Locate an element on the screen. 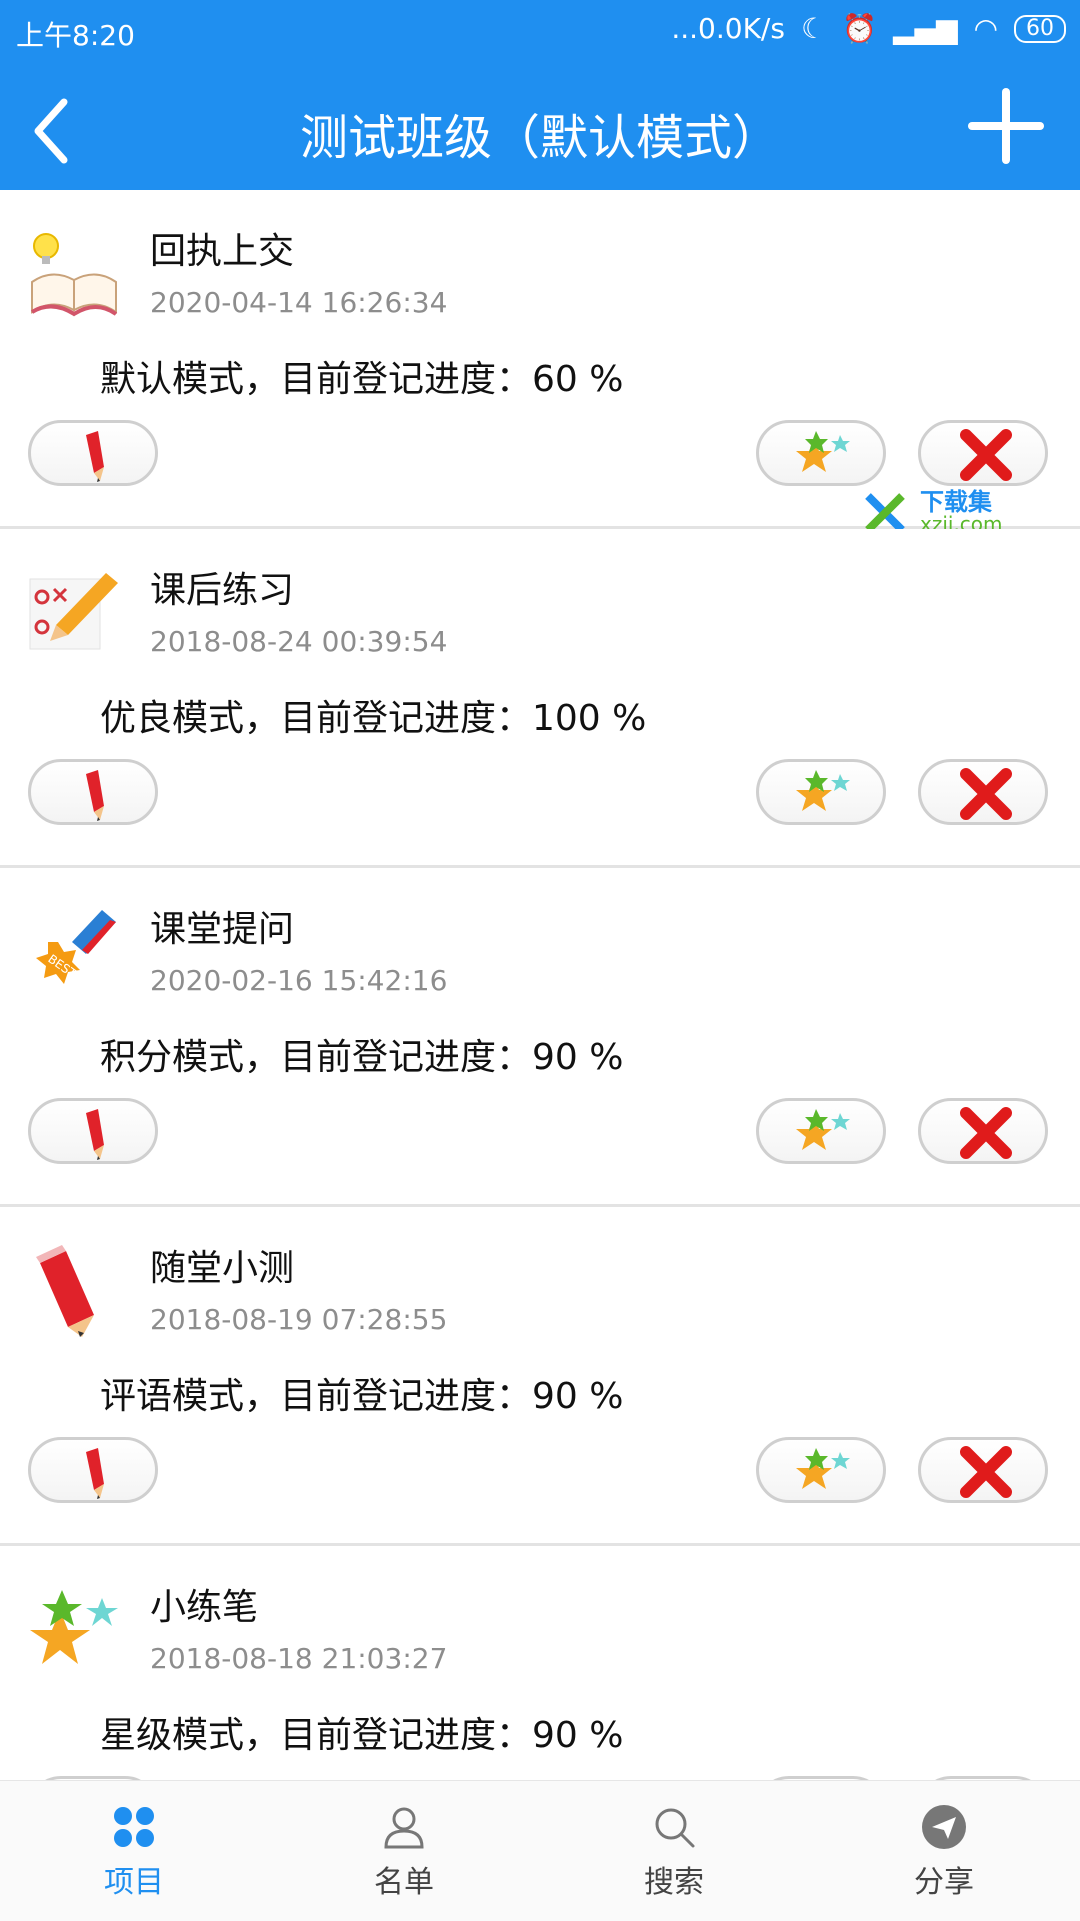 The height and width of the screenshot is (1921, 1080). best-medal-icon: BEST is located at coordinates (76, 947).